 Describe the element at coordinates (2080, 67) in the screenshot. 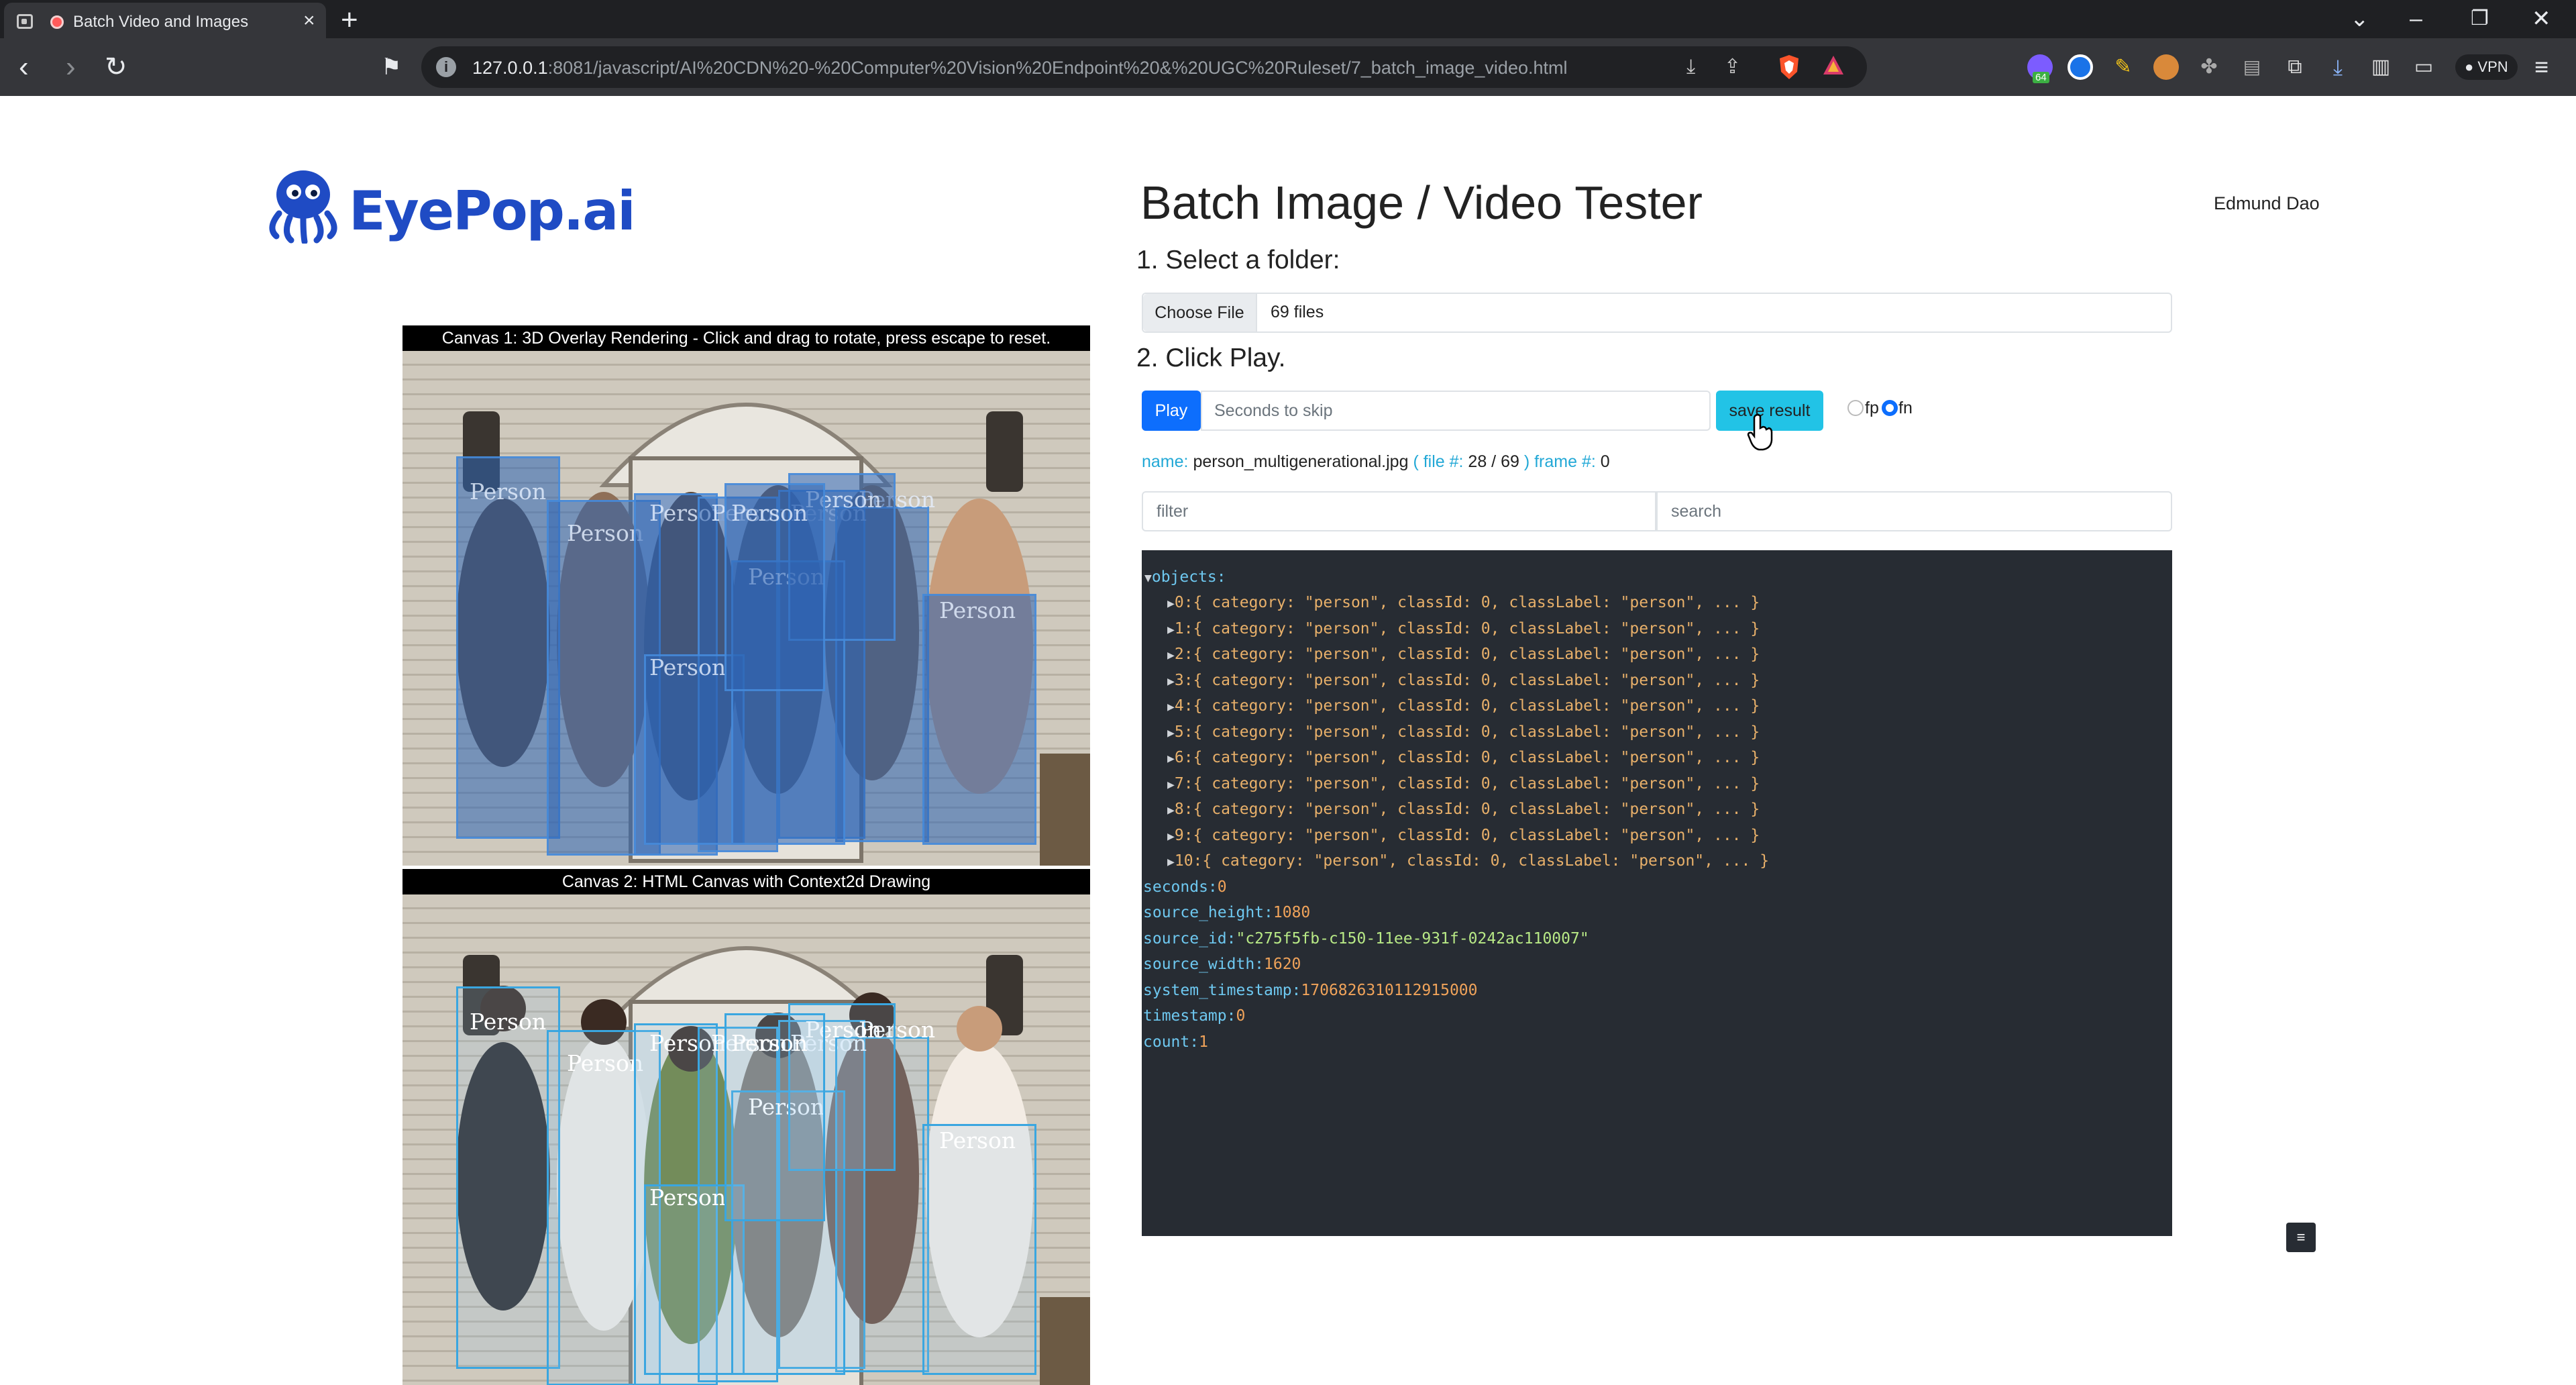

I see `grammar-extension-icon` at that location.